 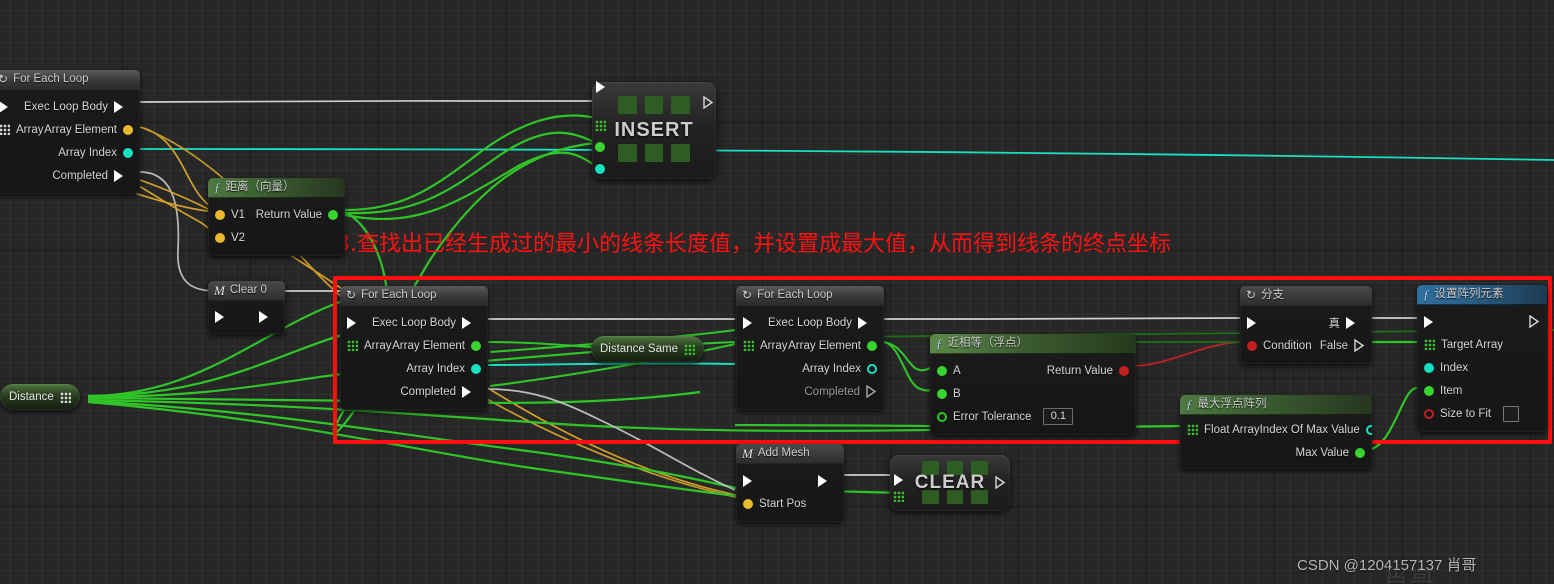 I want to click on pin-label: V1, so click(x=238, y=214).